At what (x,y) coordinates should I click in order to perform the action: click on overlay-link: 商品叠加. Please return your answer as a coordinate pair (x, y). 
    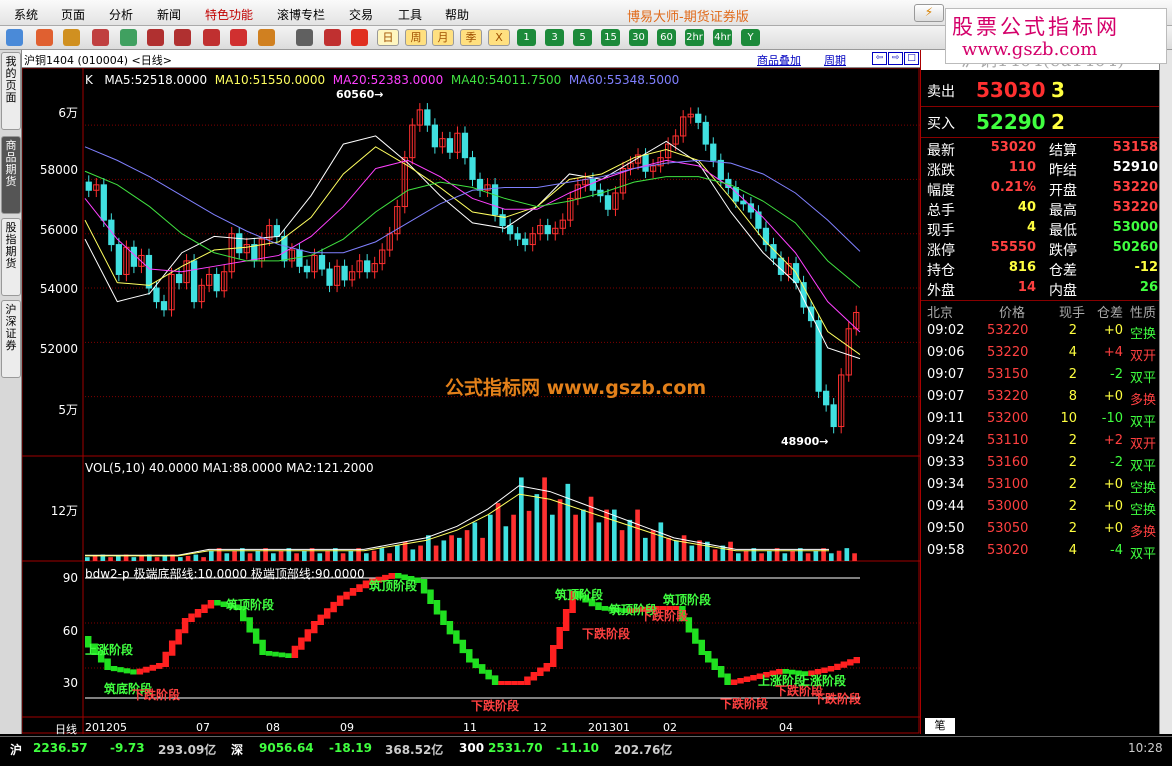
    Looking at the image, I should click on (779, 60).